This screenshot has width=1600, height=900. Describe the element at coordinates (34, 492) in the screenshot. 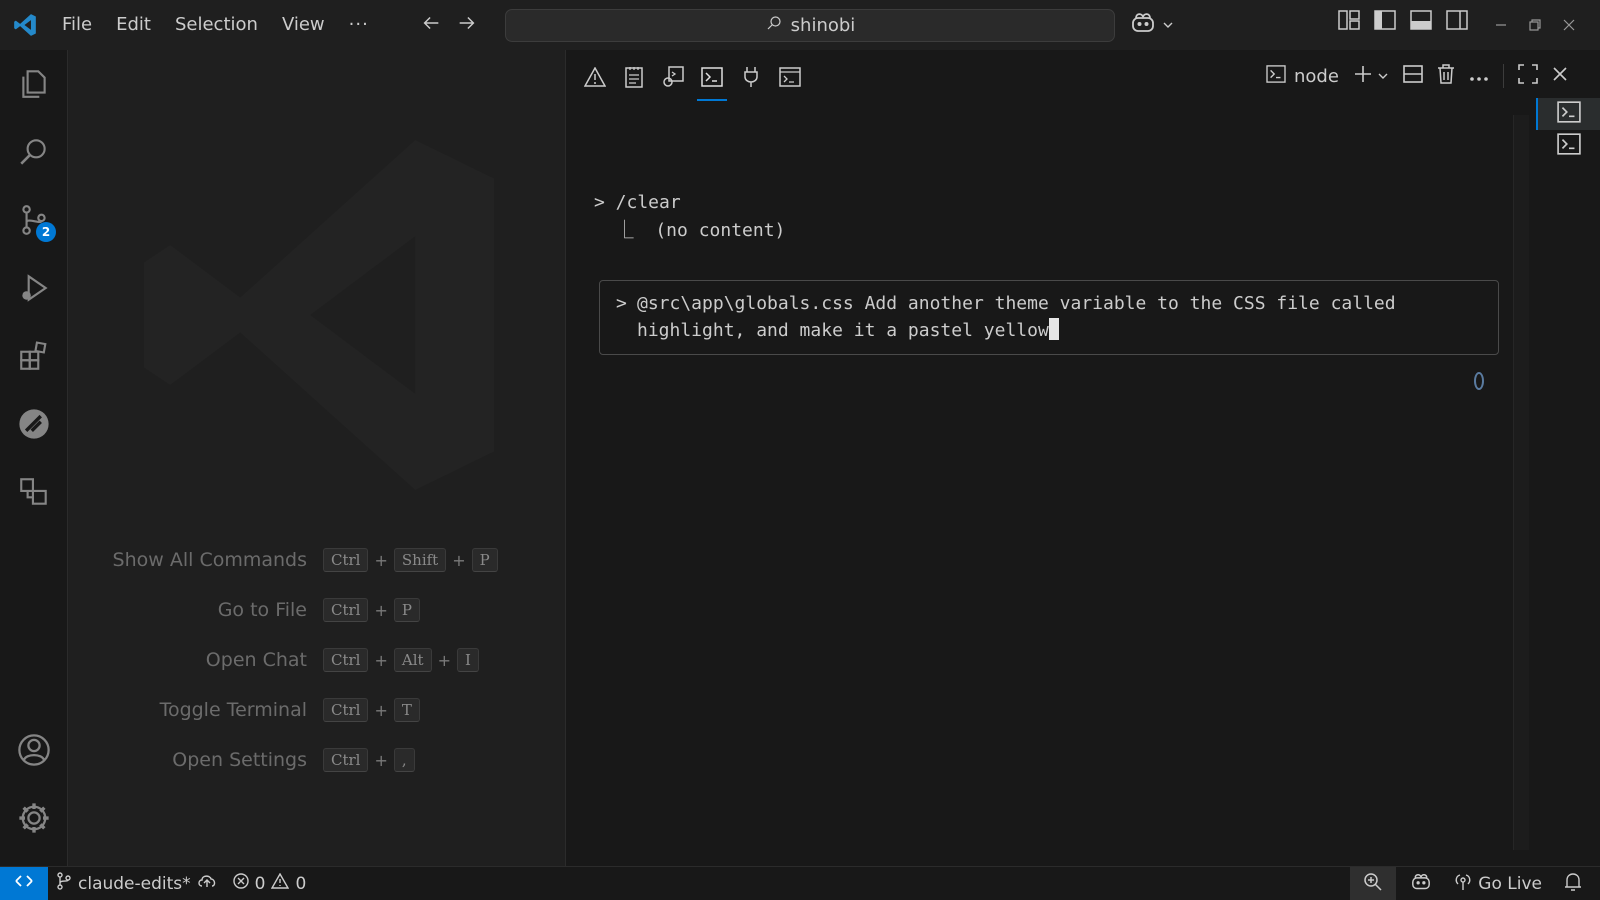

I see `shapes-icon` at that location.